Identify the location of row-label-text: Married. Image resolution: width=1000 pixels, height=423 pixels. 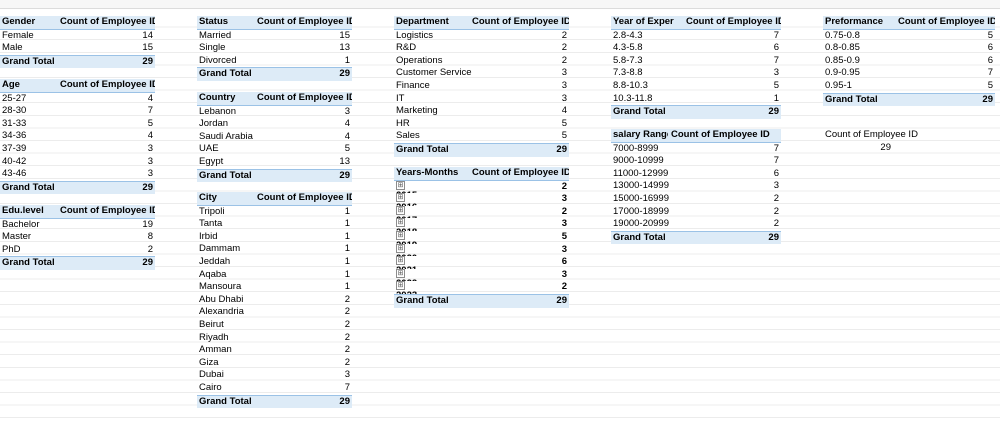
(215, 35).